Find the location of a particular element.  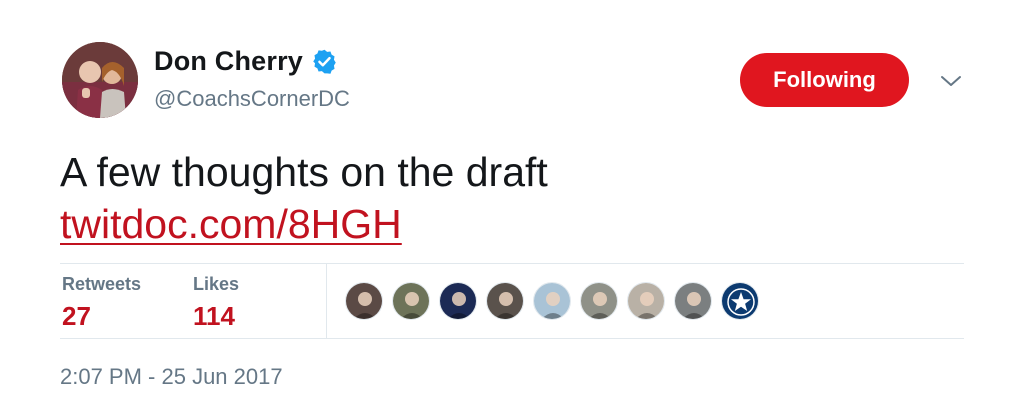

avatar is located at coordinates (100, 80).